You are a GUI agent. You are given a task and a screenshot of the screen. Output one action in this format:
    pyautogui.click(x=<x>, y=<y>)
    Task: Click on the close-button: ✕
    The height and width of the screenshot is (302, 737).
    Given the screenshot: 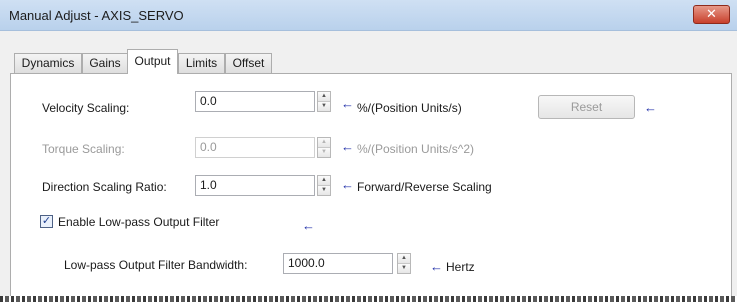 What is the action you would take?
    pyautogui.click(x=711, y=14)
    